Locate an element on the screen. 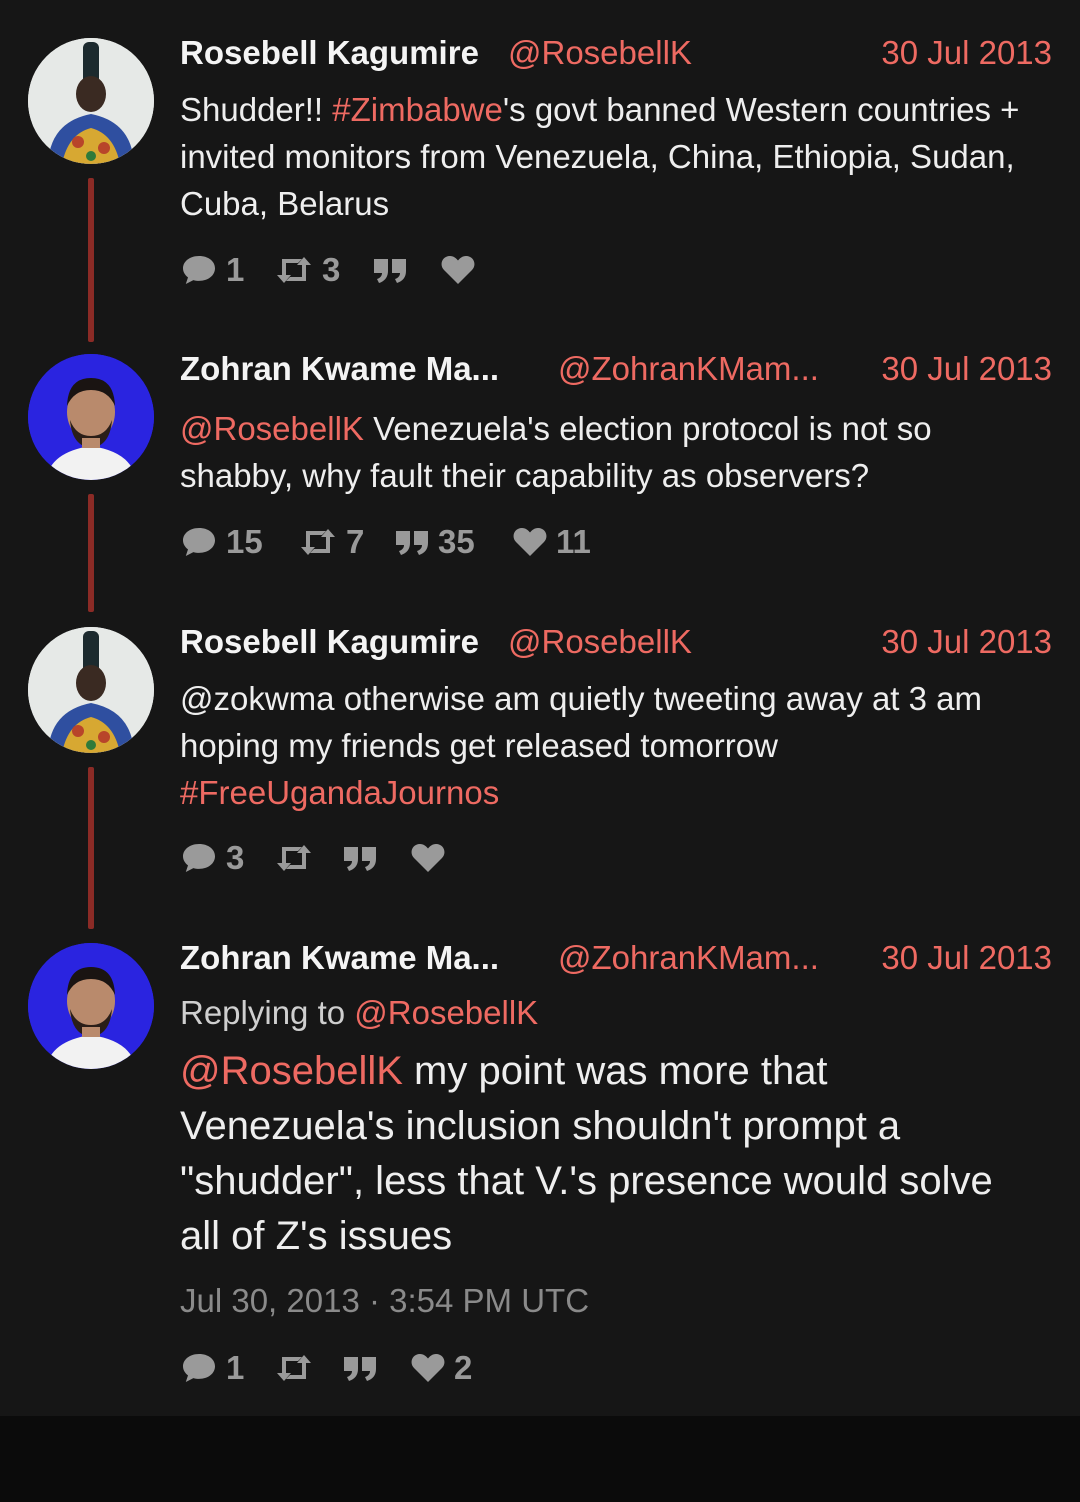  retweet-button: 7 is located at coordinates (331, 542).